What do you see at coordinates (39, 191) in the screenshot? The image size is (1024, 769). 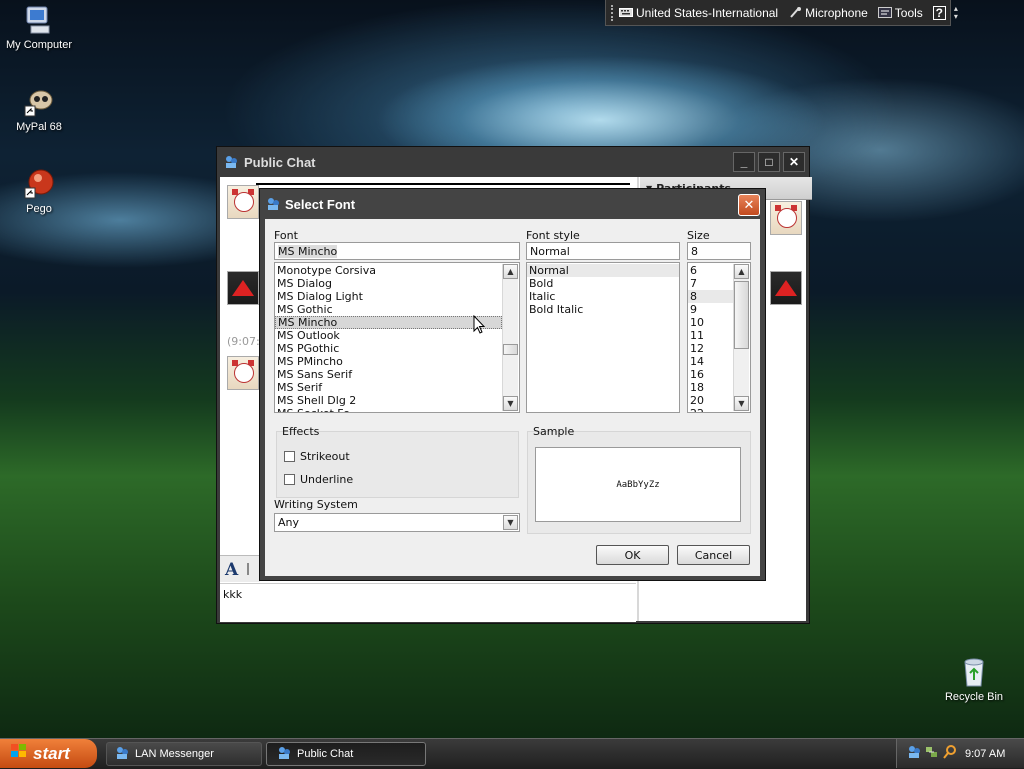 I see `desktop-icon-pego: Pego` at bounding box center [39, 191].